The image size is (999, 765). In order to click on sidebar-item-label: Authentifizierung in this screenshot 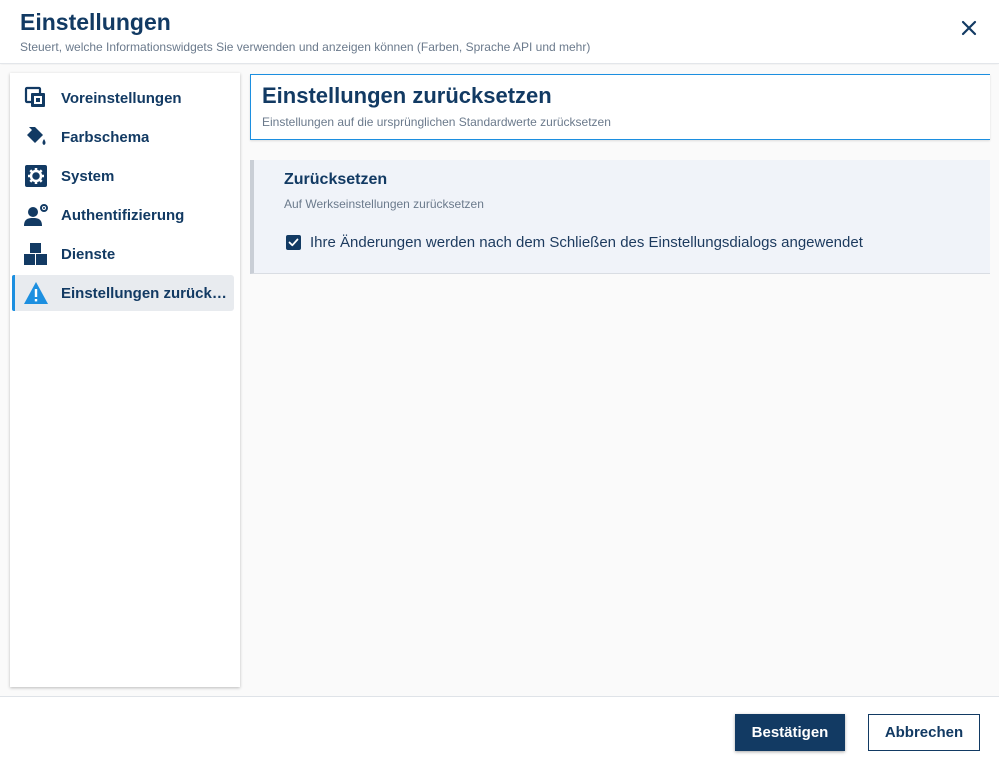, I will do `click(123, 215)`.